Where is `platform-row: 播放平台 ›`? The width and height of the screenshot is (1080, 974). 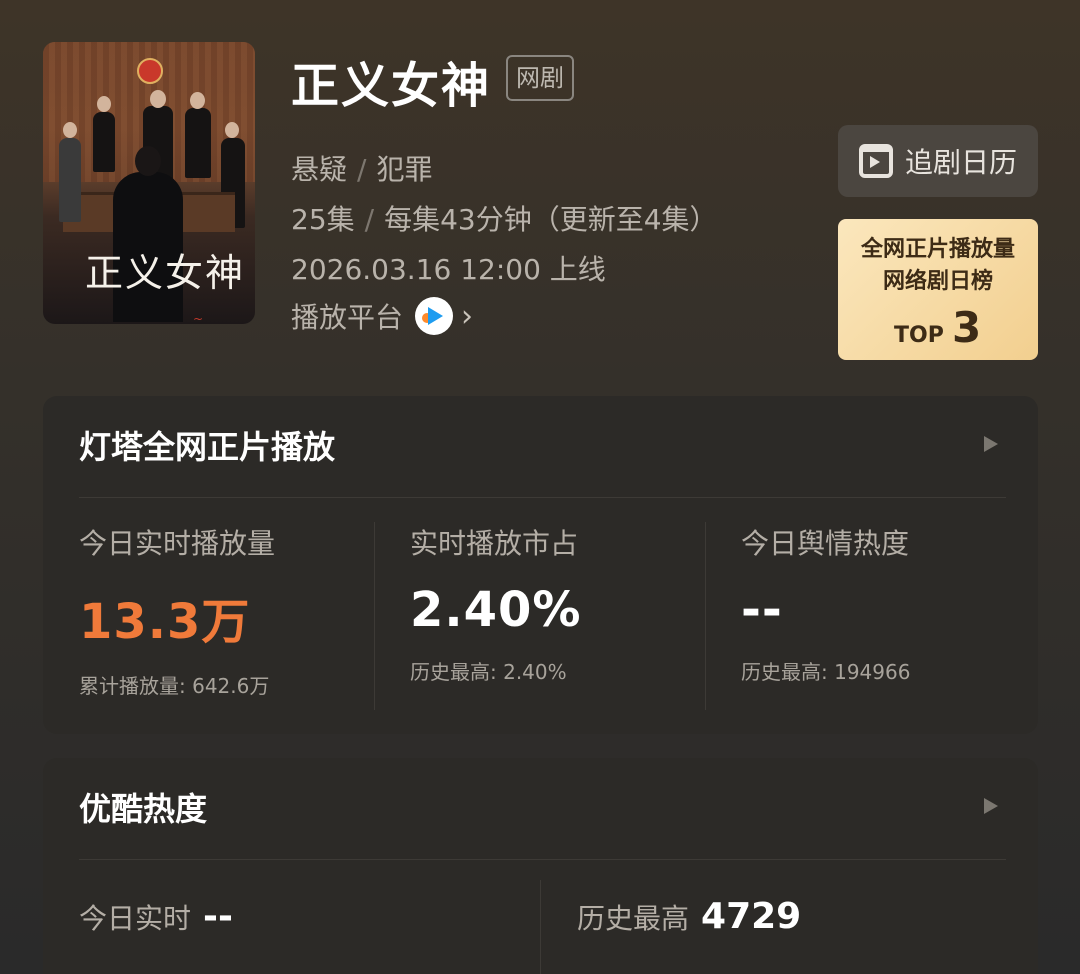
platform-row: 播放平台 › is located at coordinates (382, 316).